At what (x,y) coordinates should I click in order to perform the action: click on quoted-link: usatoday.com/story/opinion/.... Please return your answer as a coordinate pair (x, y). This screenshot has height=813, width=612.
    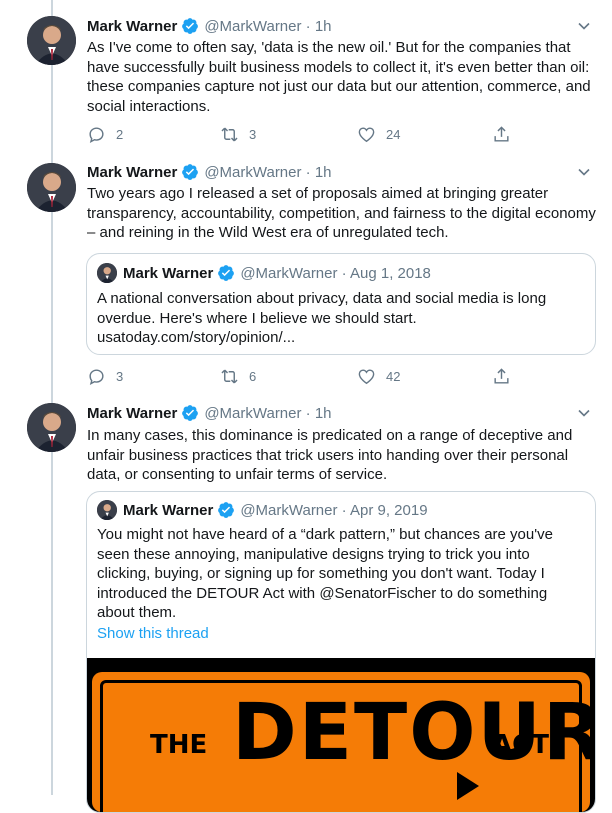
    Looking at the image, I should click on (332, 338).